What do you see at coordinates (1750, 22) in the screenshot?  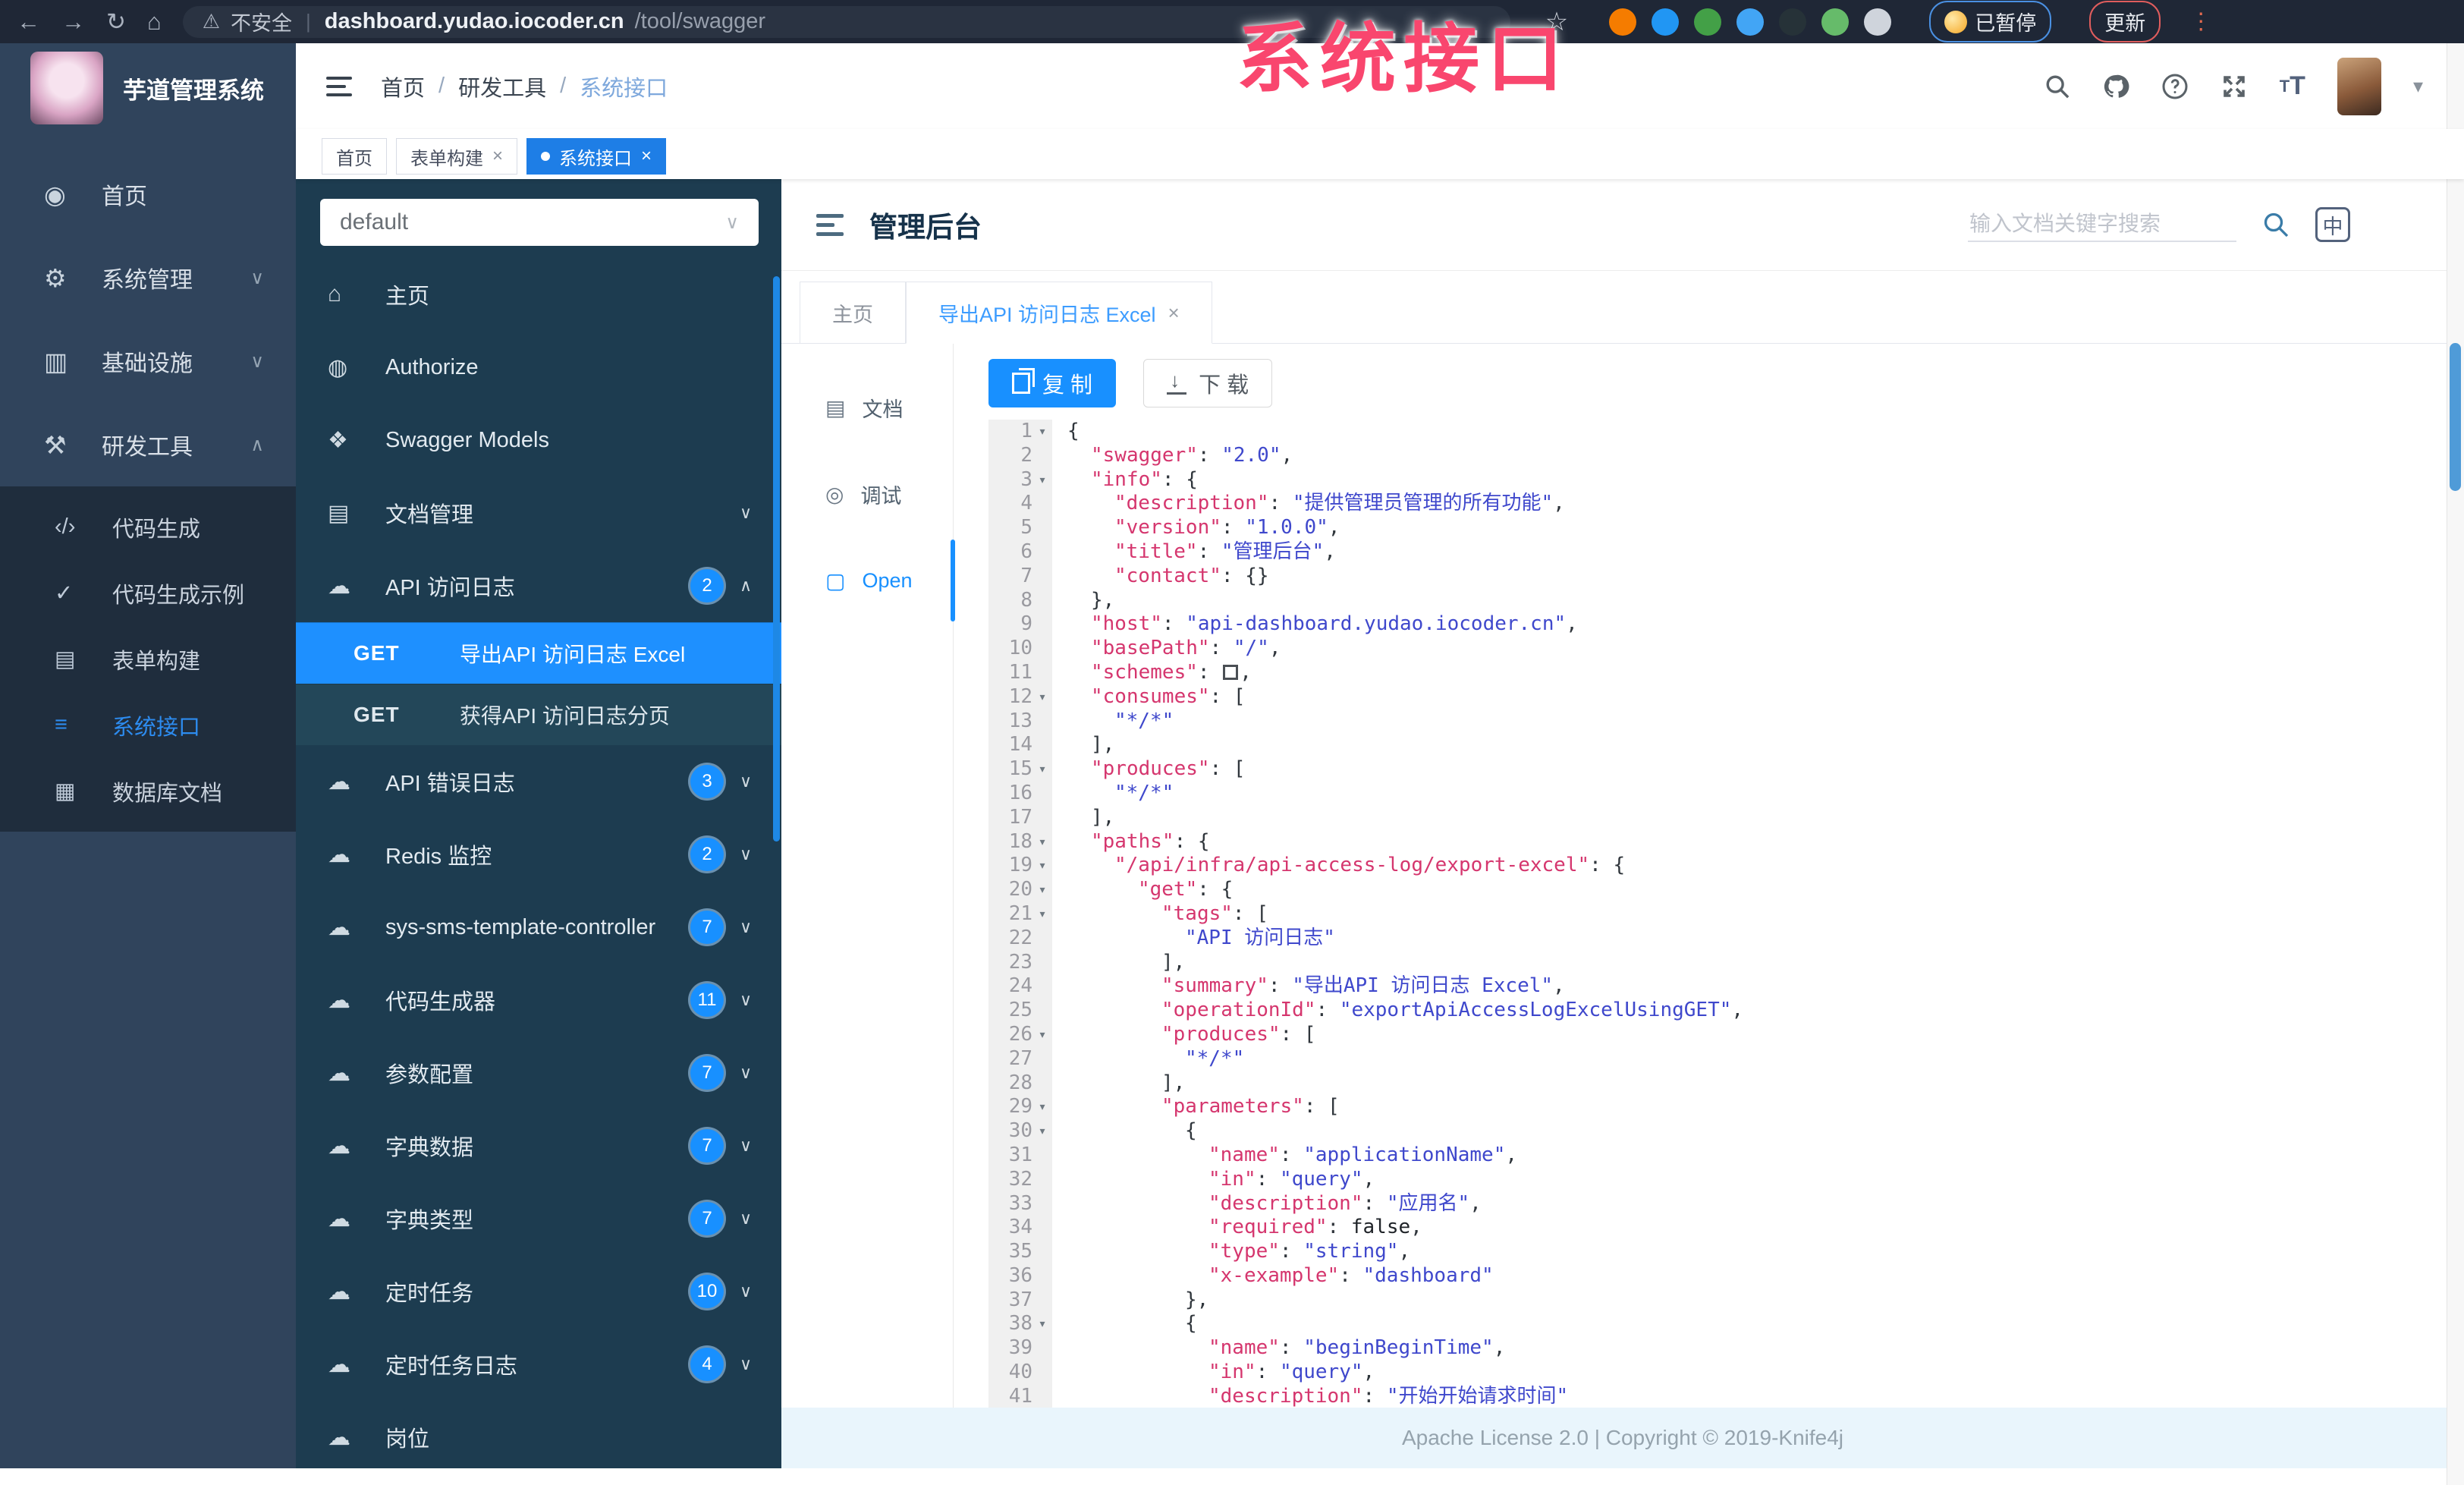 I see `extension-blue-grid` at bounding box center [1750, 22].